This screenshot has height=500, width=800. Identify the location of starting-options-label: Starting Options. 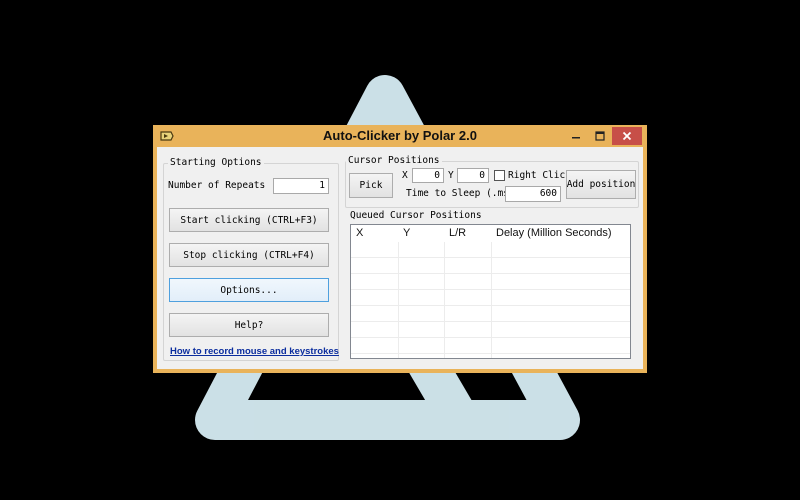
(216, 162).